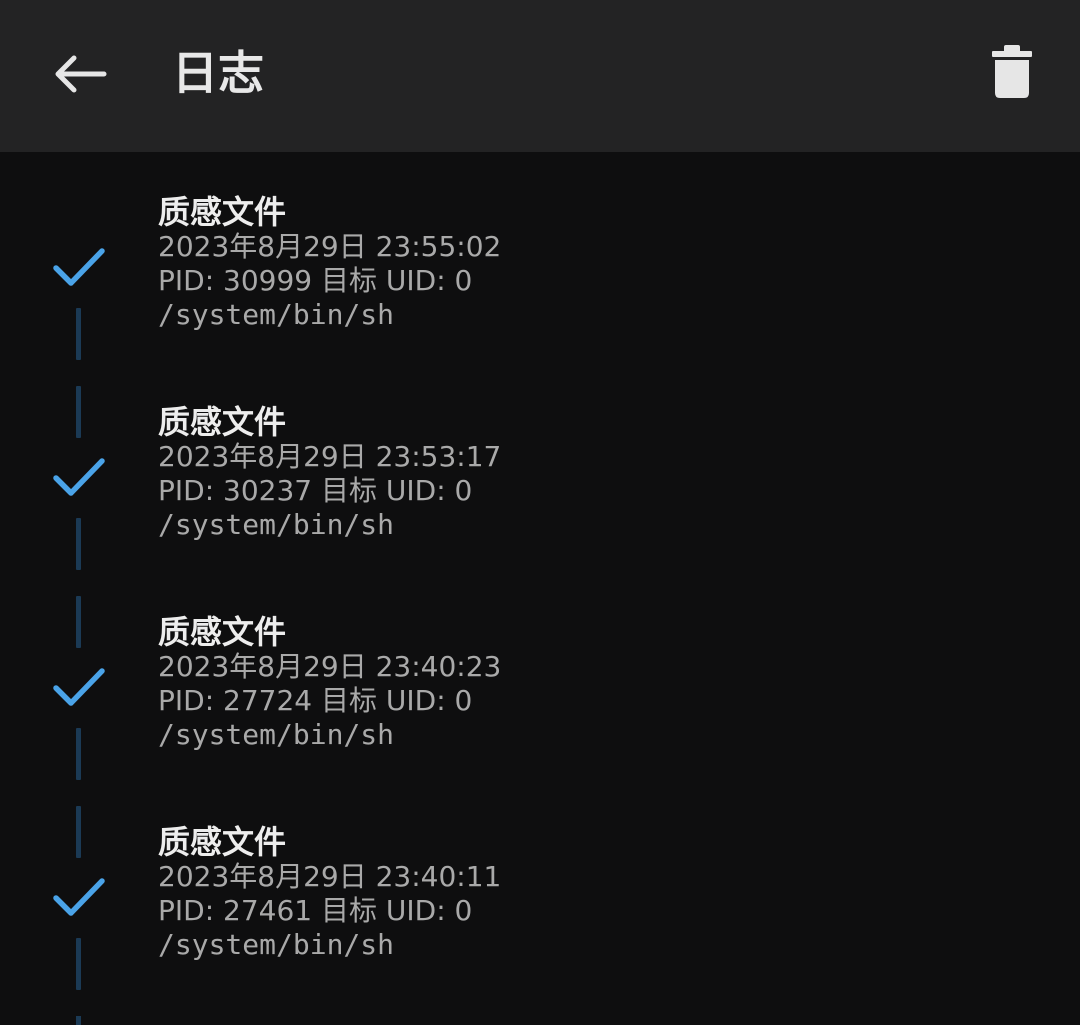  I want to click on page-title: 日志, so click(218, 73).